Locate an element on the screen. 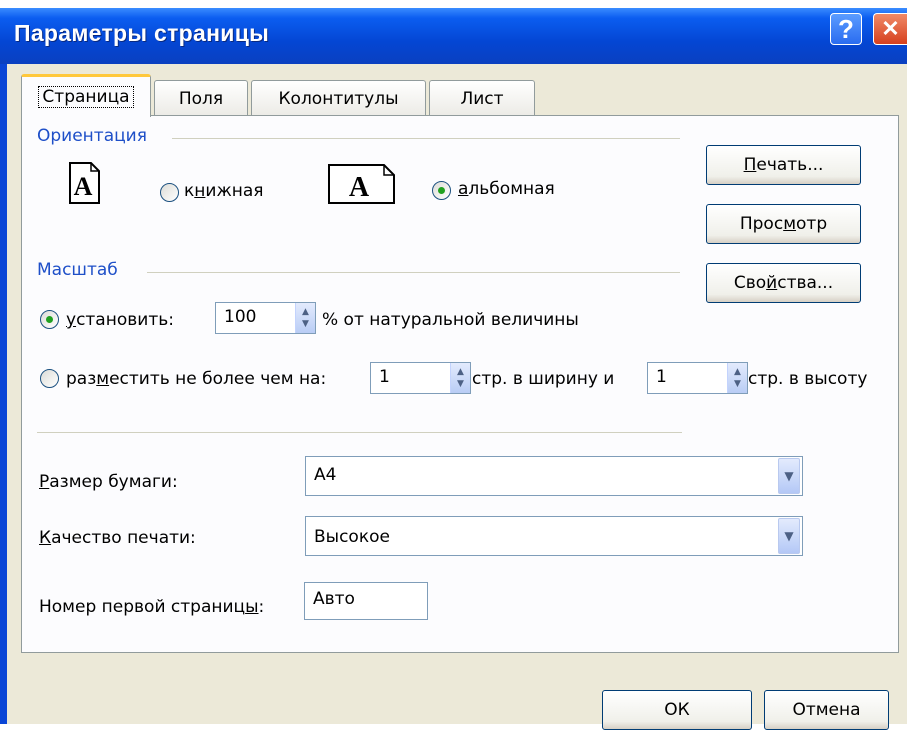  orientation-separator is located at coordinates (426, 138).